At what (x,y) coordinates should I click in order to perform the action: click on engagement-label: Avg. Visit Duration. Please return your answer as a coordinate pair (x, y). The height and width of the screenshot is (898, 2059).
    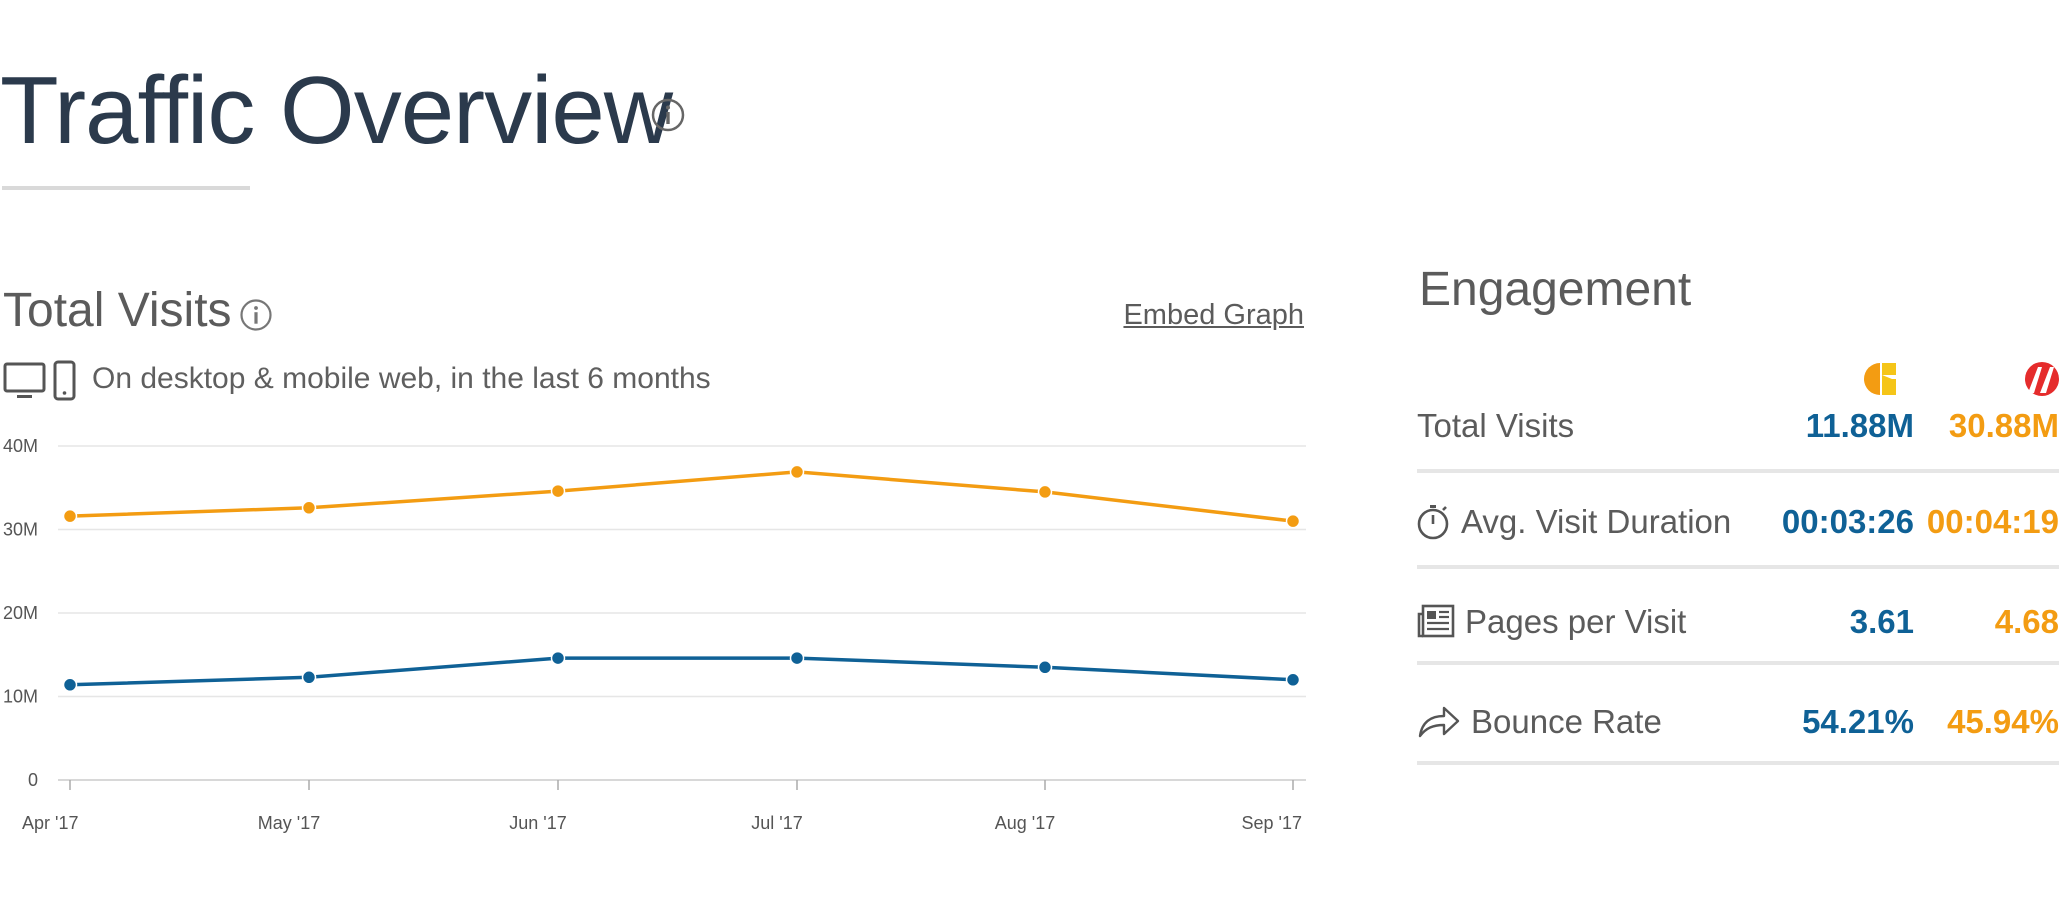
    Looking at the image, I should click on (1574, 522).